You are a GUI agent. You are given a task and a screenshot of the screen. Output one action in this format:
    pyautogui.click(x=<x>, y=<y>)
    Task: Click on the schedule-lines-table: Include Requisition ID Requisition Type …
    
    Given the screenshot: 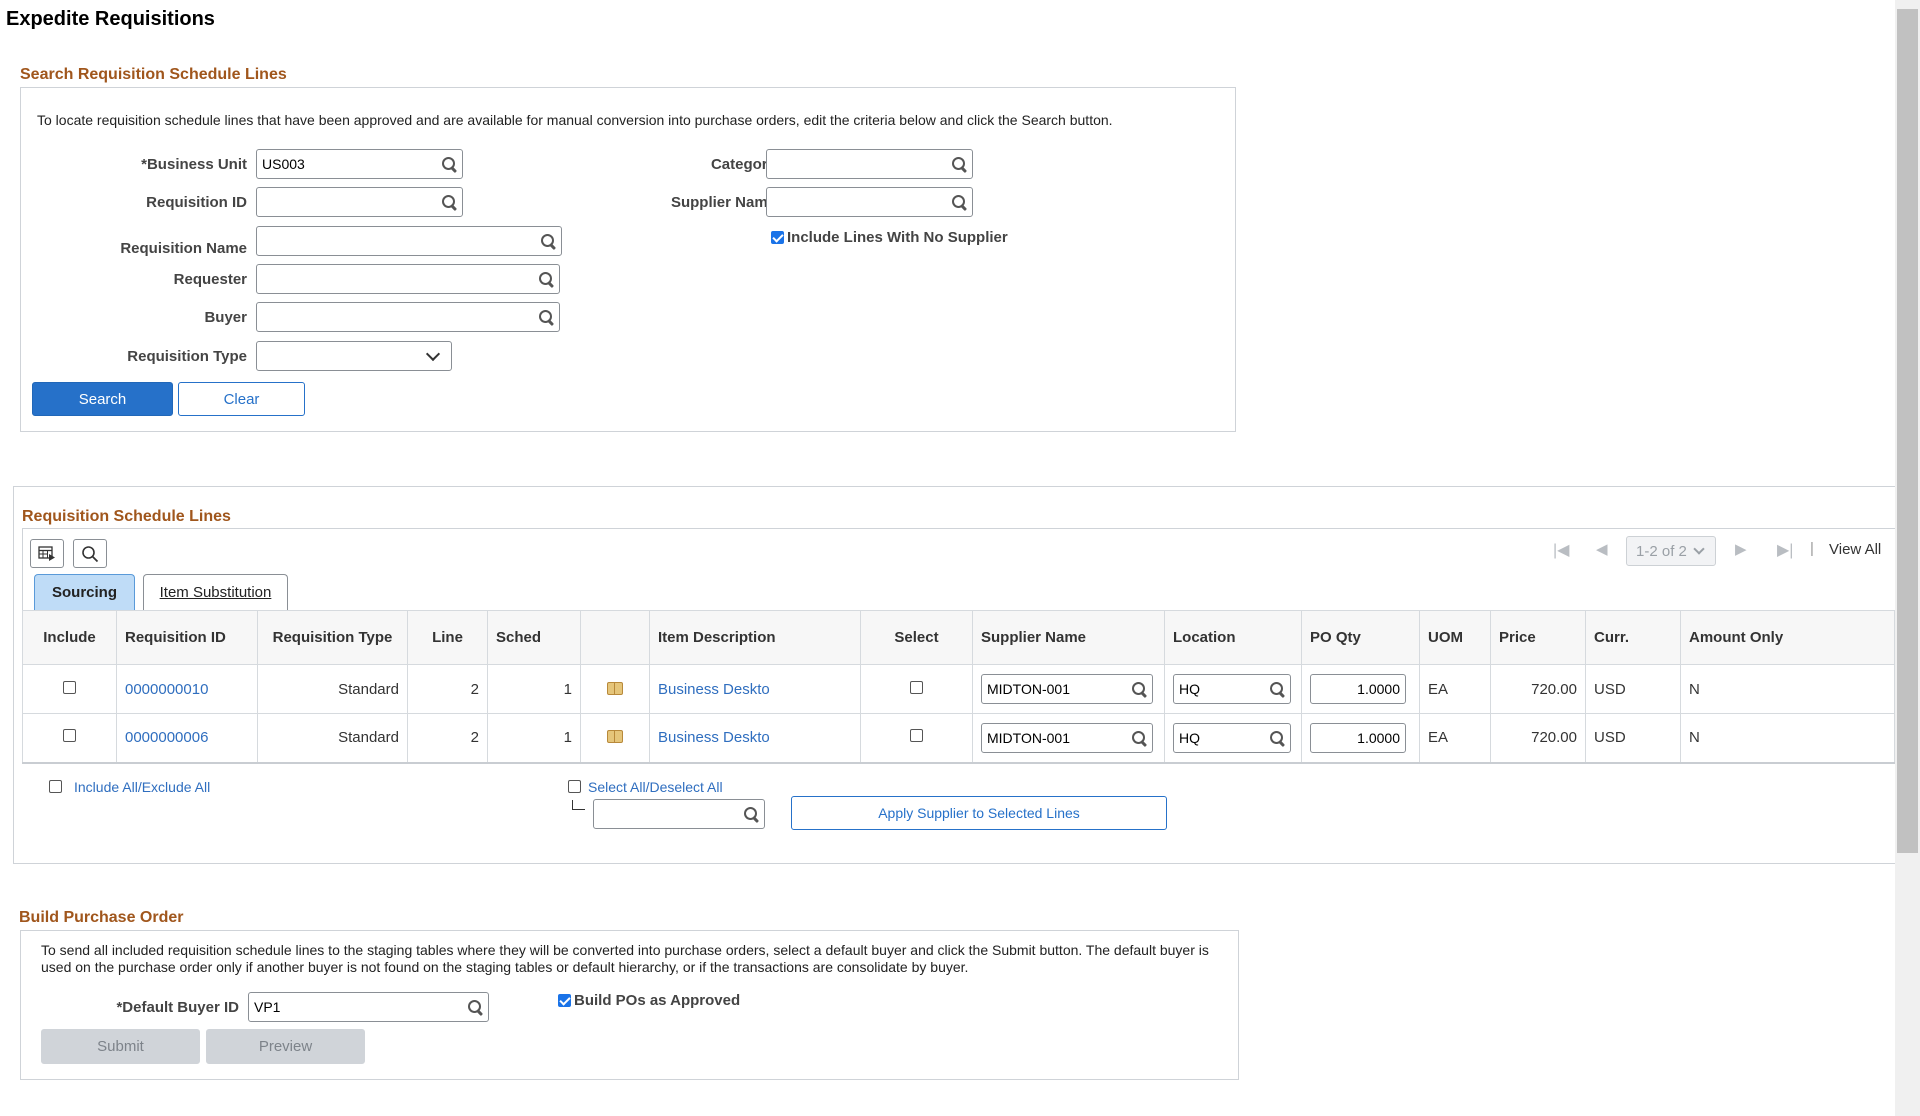 What is the action you would take?
    pyautogui.click(x=958, y=687)
    